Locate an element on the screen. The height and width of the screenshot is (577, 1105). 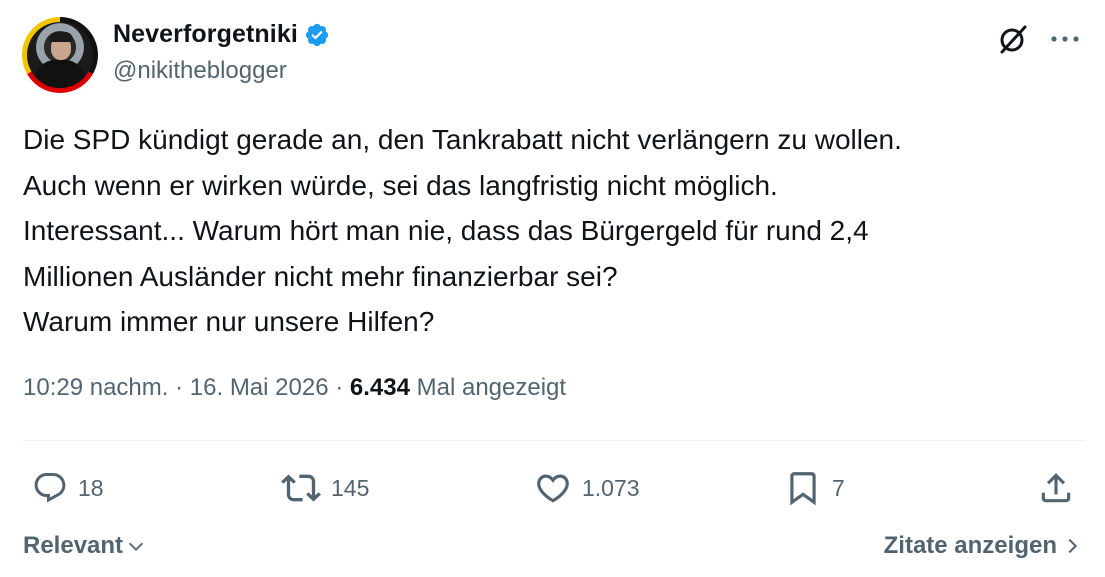
reply-icon is located at coordinates (50, 488).